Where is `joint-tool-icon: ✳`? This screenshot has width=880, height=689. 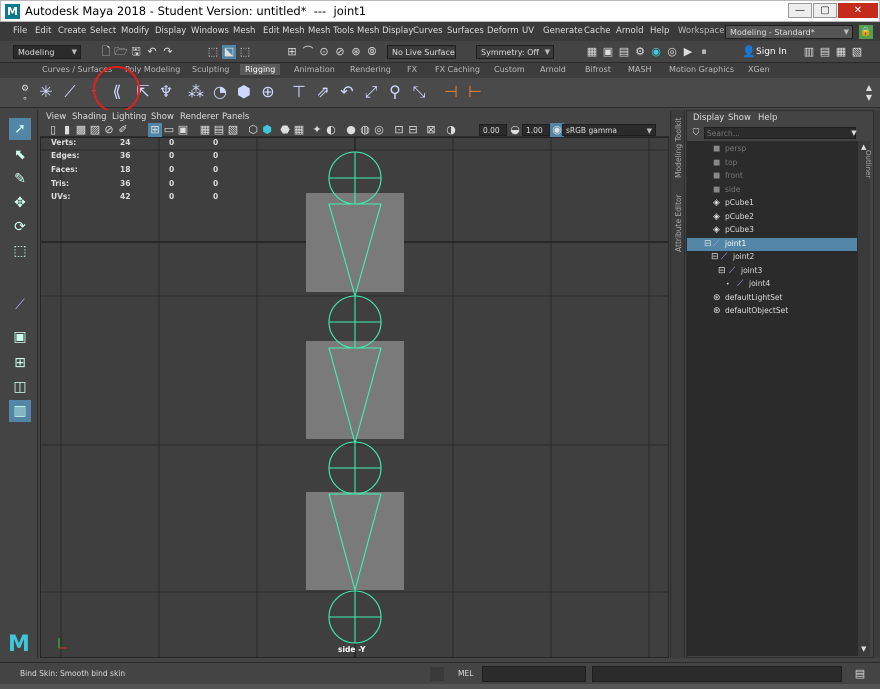 joint-tool-icon: ✳ is located at coordinates (46, 92).